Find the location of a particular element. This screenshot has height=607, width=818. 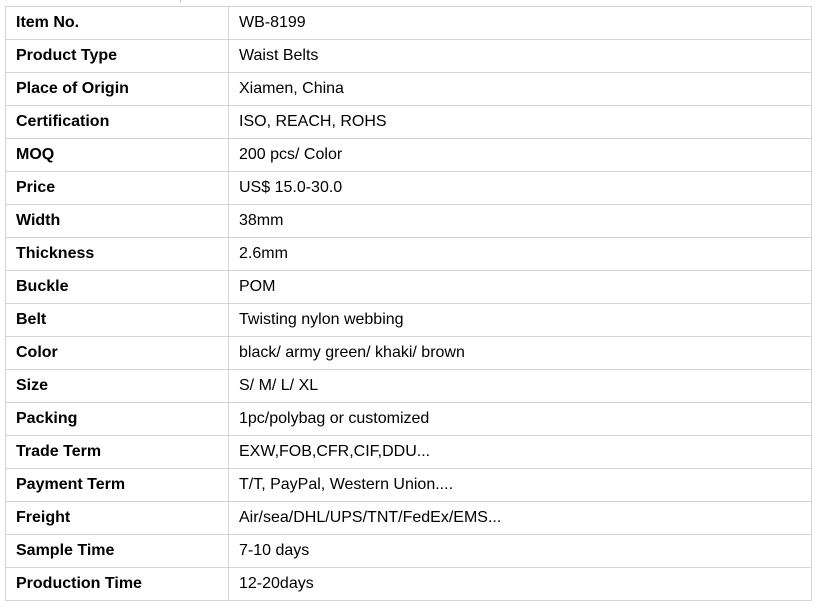

spec-value: Twisting nylon webbing is located at coordinates (520, 320).